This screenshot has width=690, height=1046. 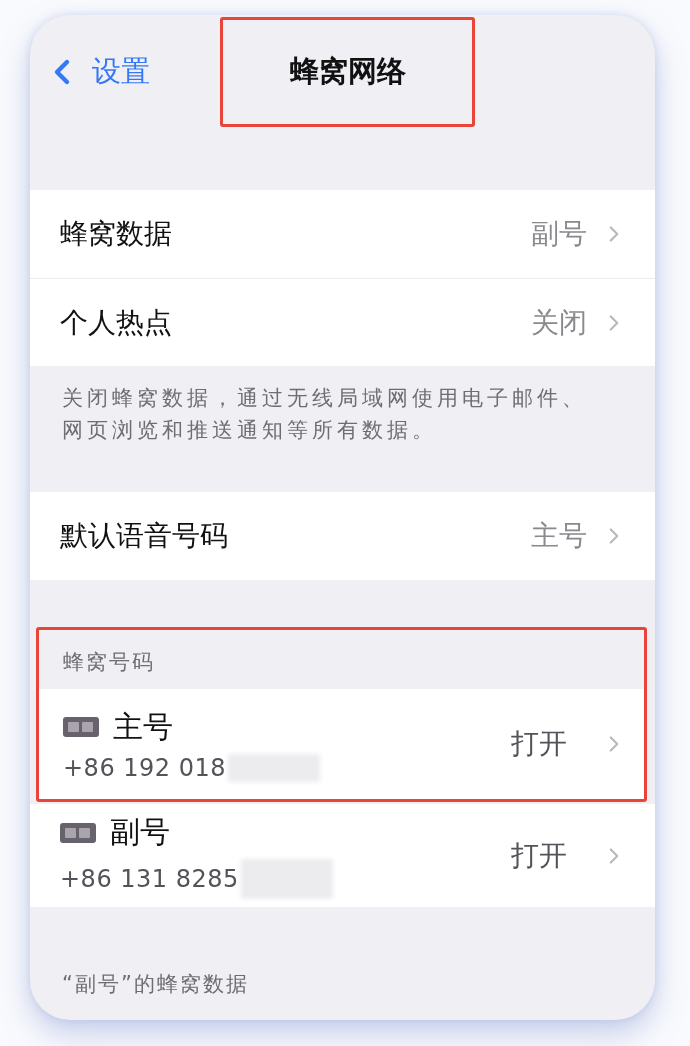 I want to click on nav-title: 蜂窝网络, so click(x=347, y=71).